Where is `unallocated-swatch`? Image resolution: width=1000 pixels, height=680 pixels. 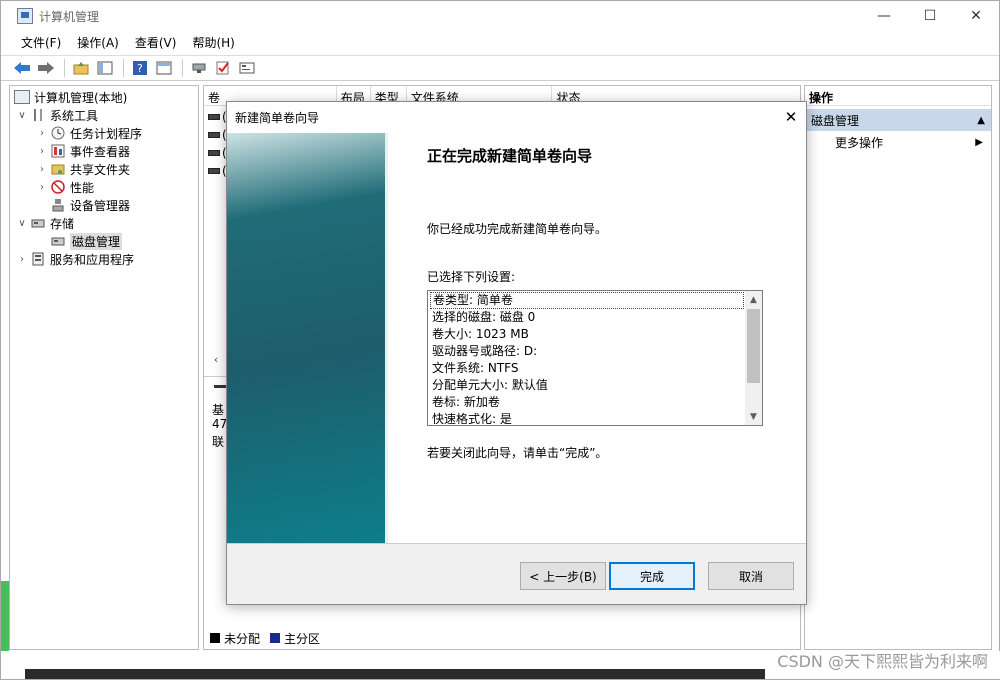 unallocated-swatch is located at coordinates (215, 638).